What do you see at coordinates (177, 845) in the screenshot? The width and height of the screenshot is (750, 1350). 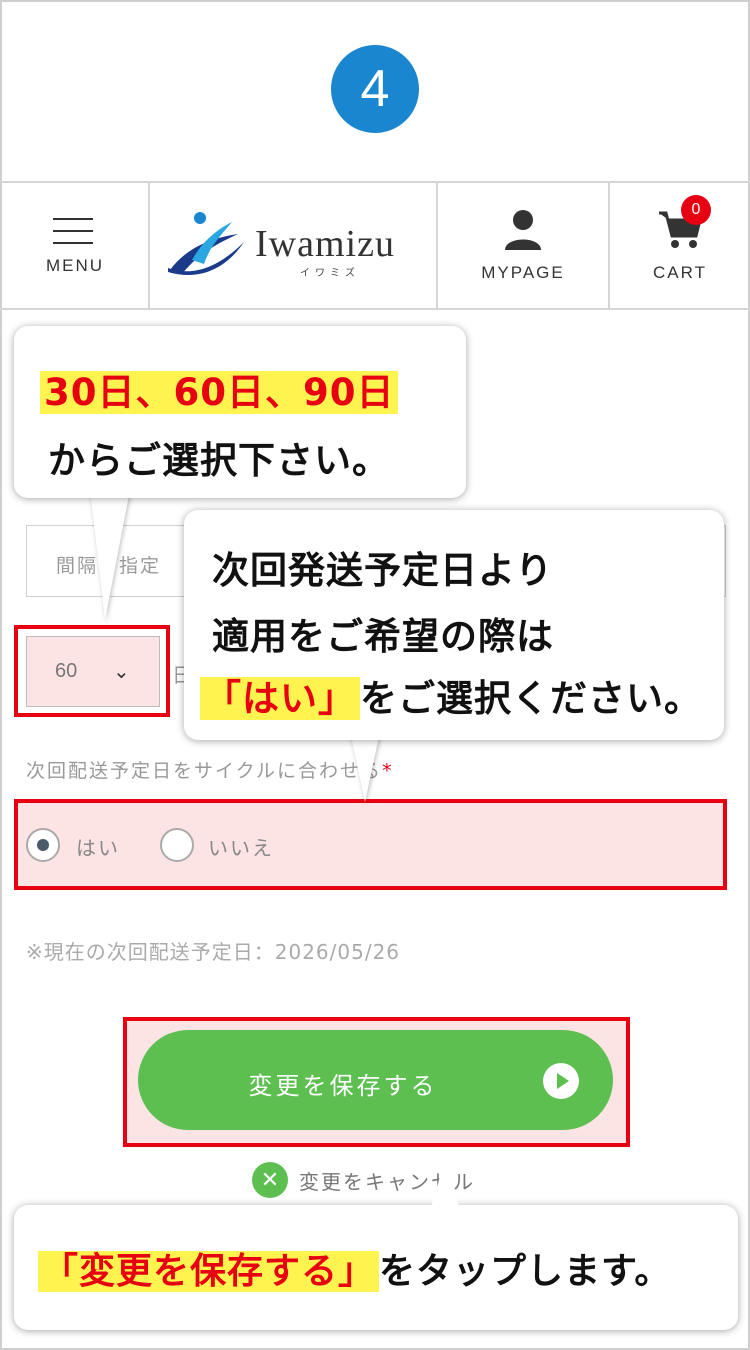 I see `radio-no` at bounding box center [177, 845].